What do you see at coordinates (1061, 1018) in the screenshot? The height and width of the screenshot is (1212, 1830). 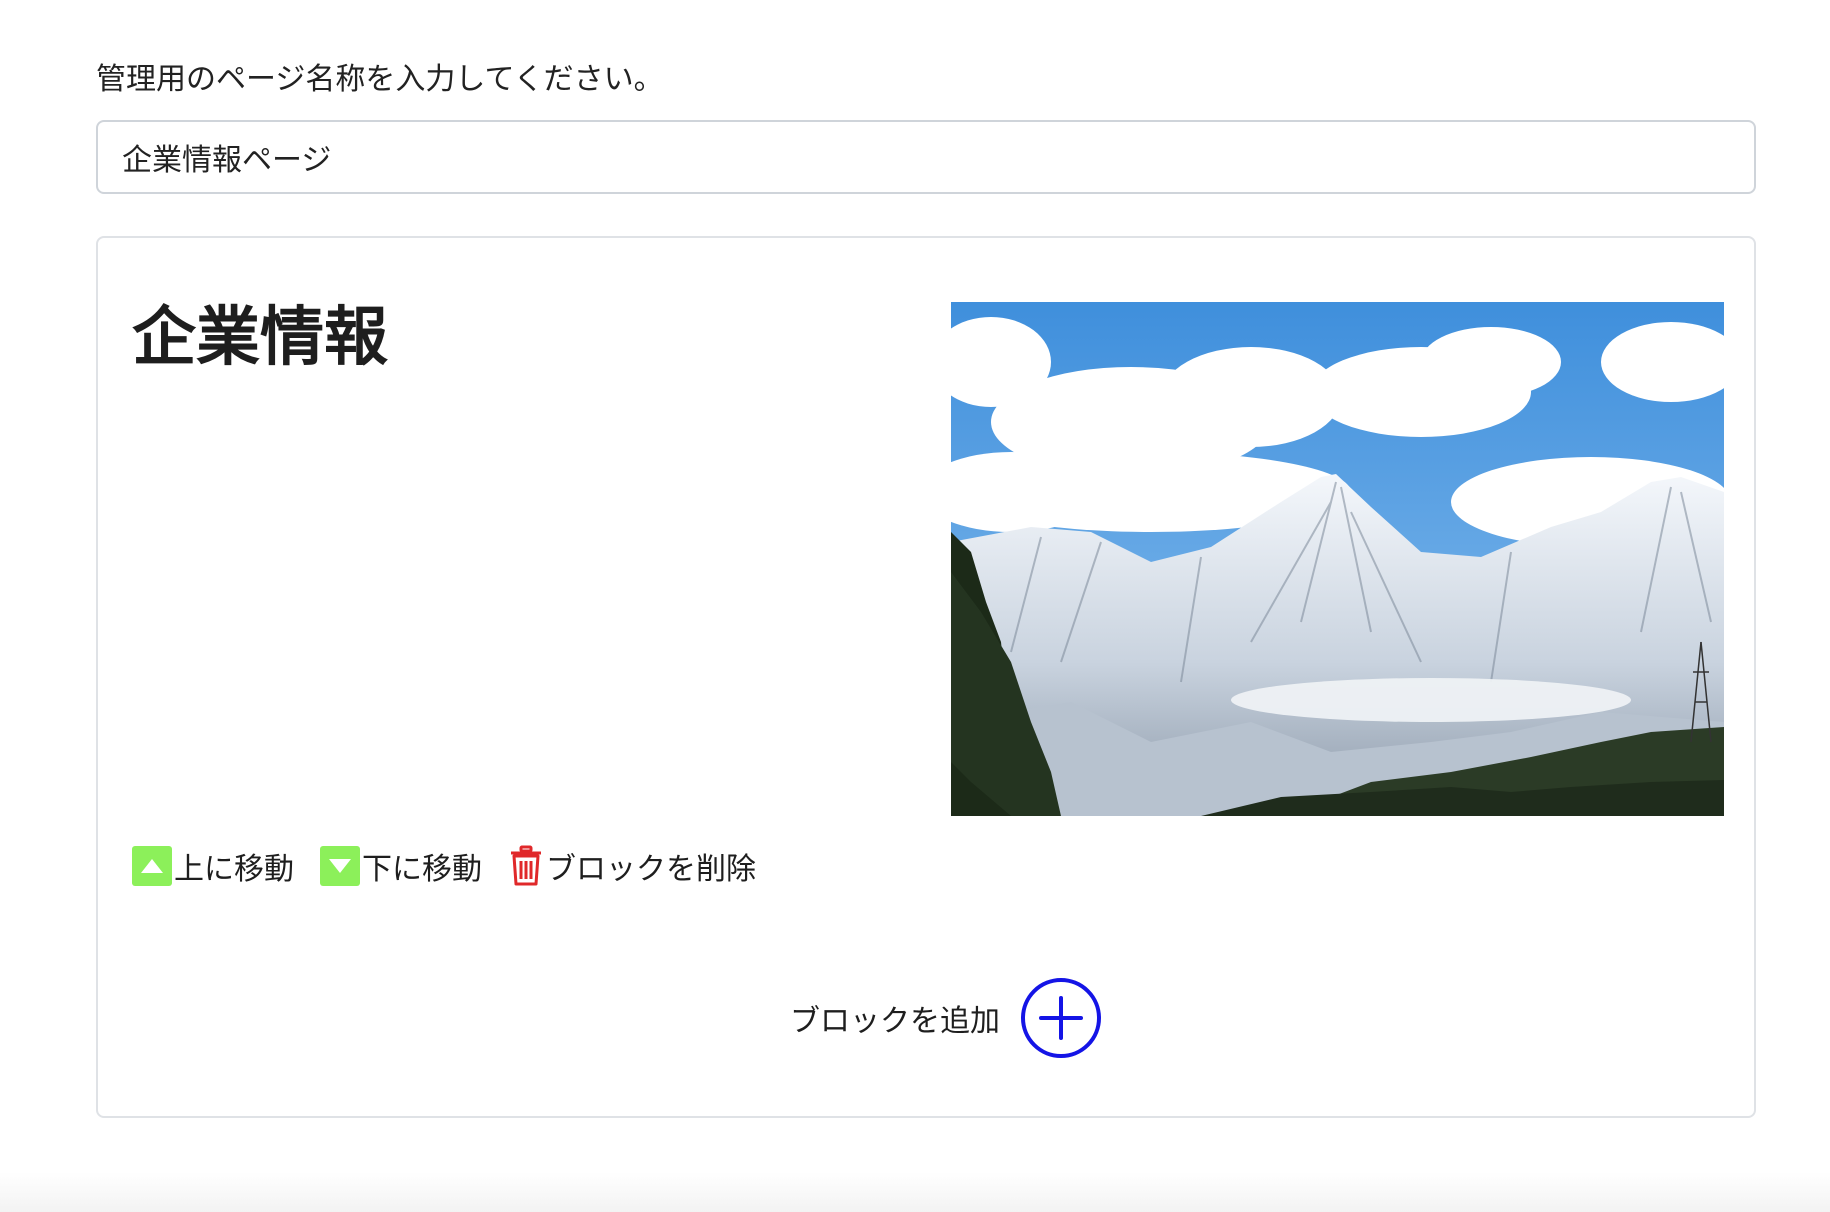 I see `plus-circle-icon` at bounding box center [1061, 1018].